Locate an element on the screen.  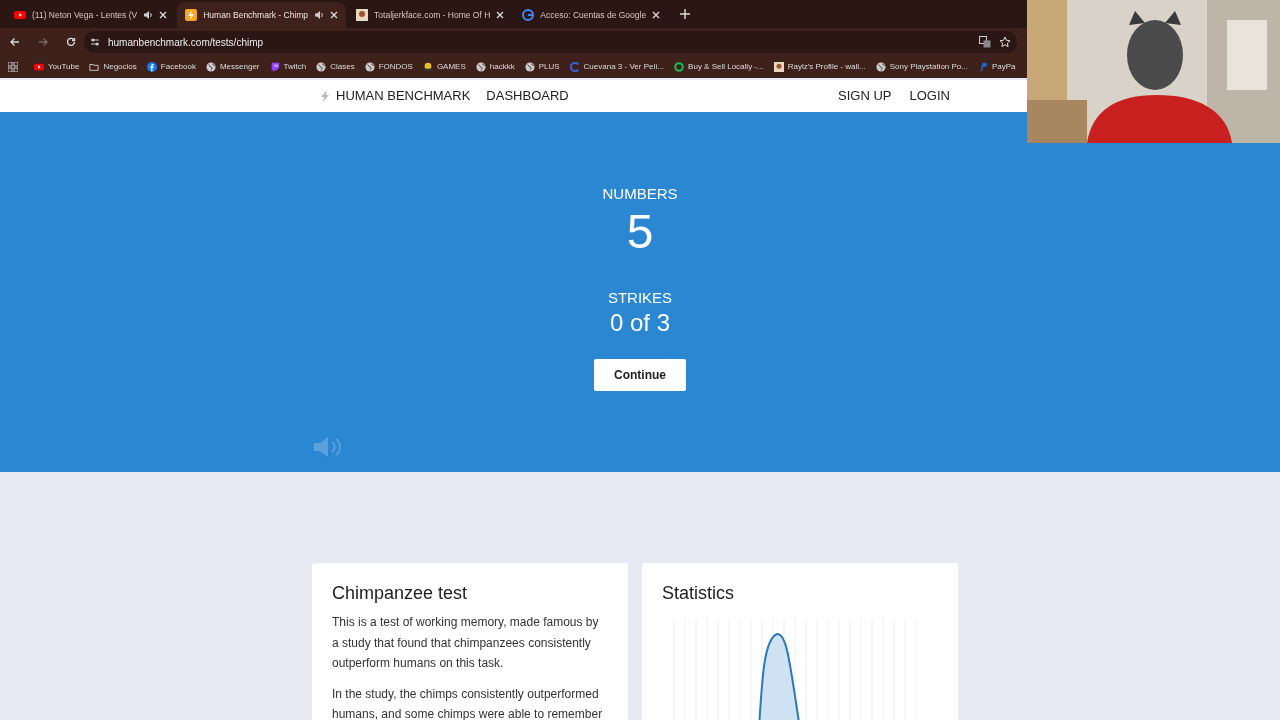
browser-tab: Totaljerkface.com - Home Of H is located at coordinates (430, 15).